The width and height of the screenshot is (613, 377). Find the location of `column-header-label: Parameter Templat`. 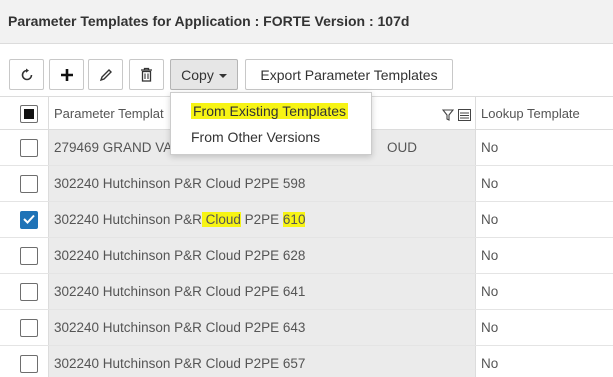

column-header-label: Parameter Templat is located at coordinates (109, 113).